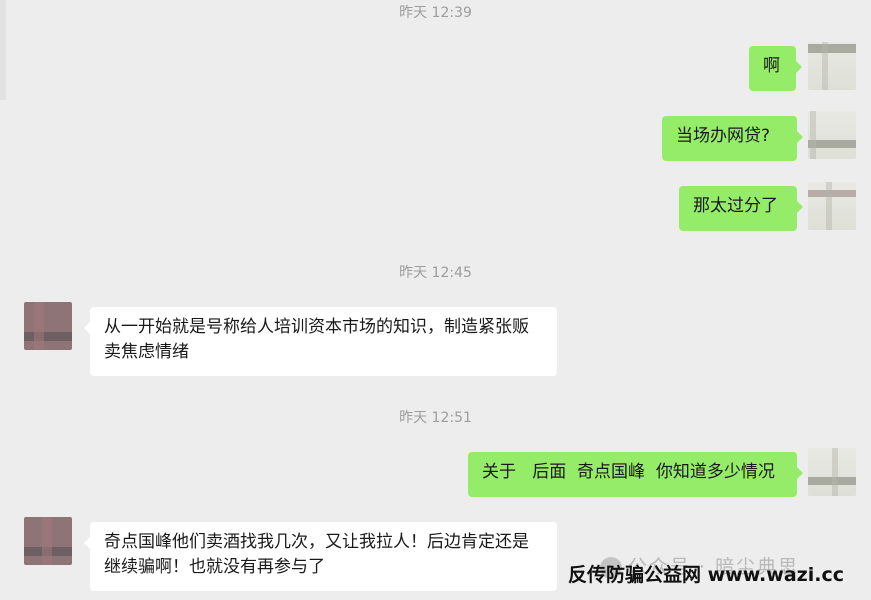  What do you see at coordinates (435, 418) in the screenshot?
I see `timestamp: 昨天 12:51` at bounding box center [435, 418].